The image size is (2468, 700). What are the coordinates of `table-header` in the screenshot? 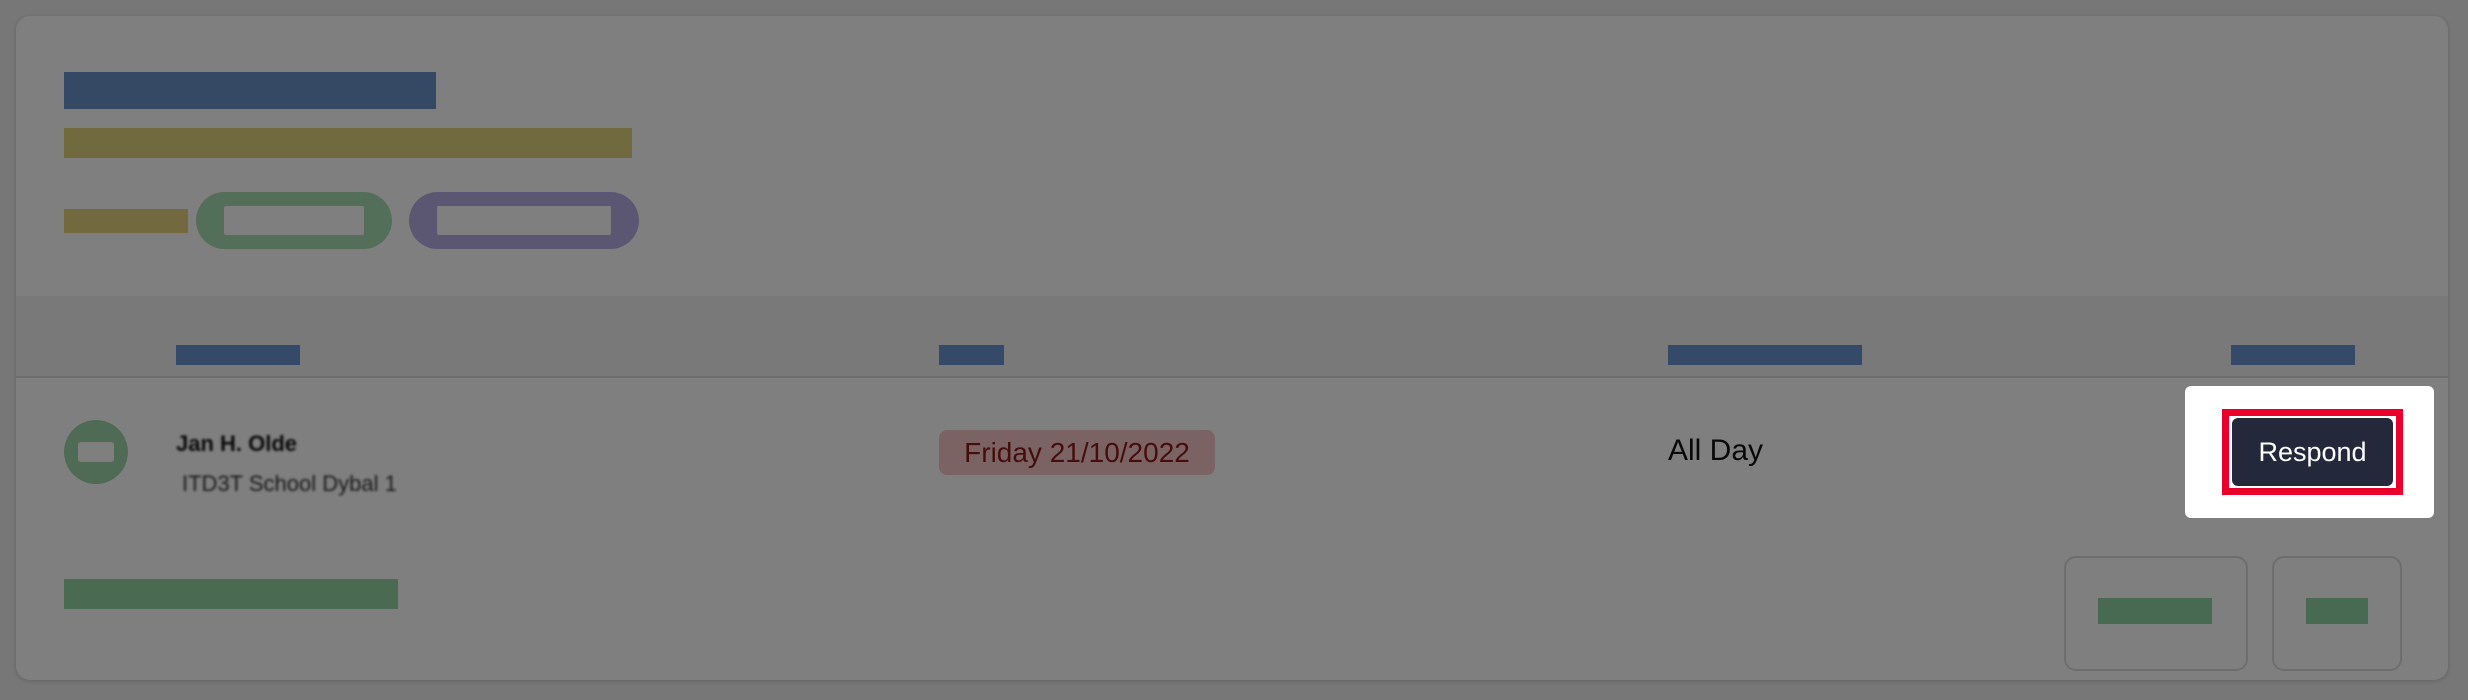 It's located at (1232, 337).